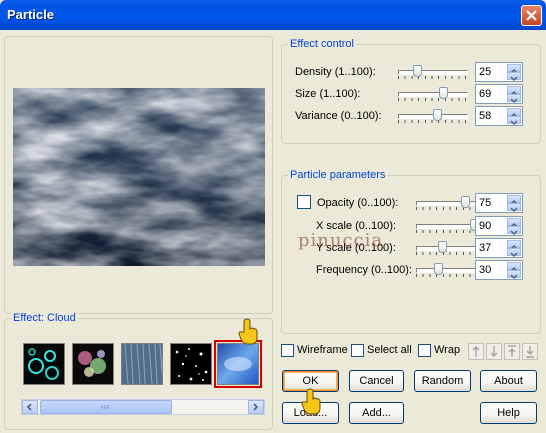 This screenshot has height=433, width=546. I want to click on scroll-right-button, so click(256, 407).